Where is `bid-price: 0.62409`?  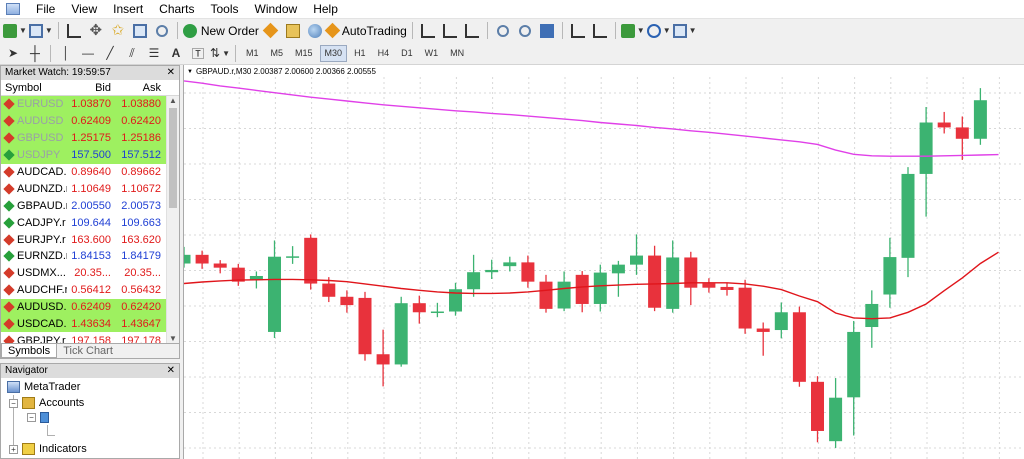 bid-price: 0.62409 is located at coordinates (91, 121).